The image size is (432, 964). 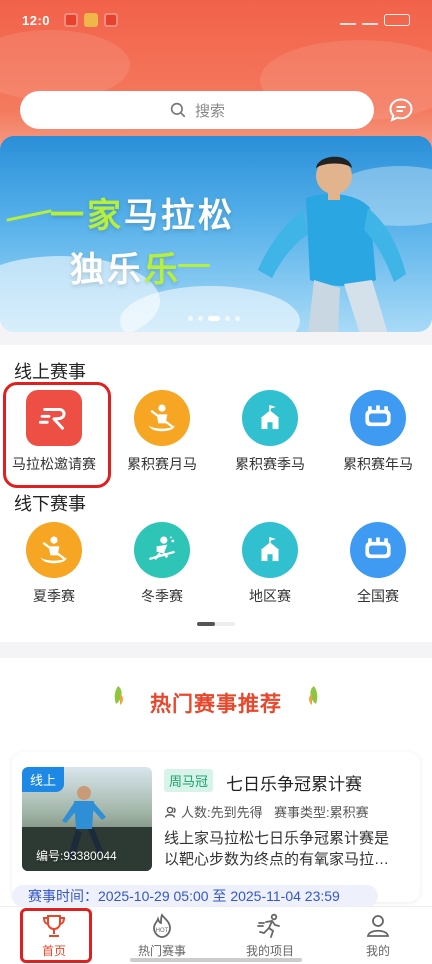 What do you see at coordinates (209, 111) in the screenshot?
I see `search-placeholder: 搜索` at bounding box center [209, 111].